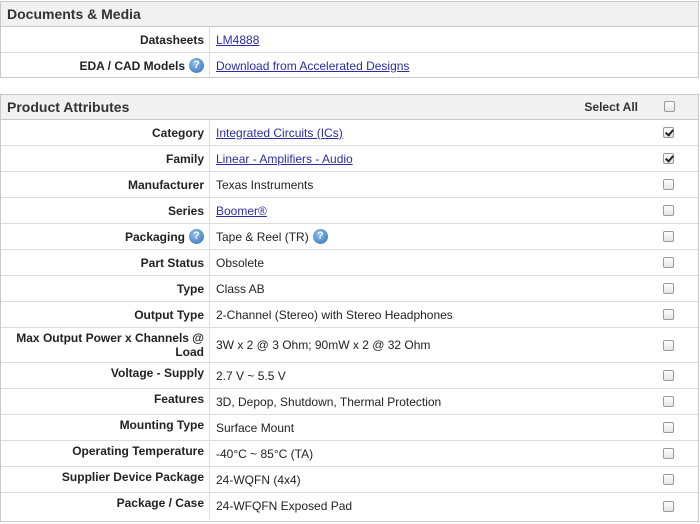 The image size is (700, 524). I want to click on attr-label: Mounting Type, so click(105, 427).